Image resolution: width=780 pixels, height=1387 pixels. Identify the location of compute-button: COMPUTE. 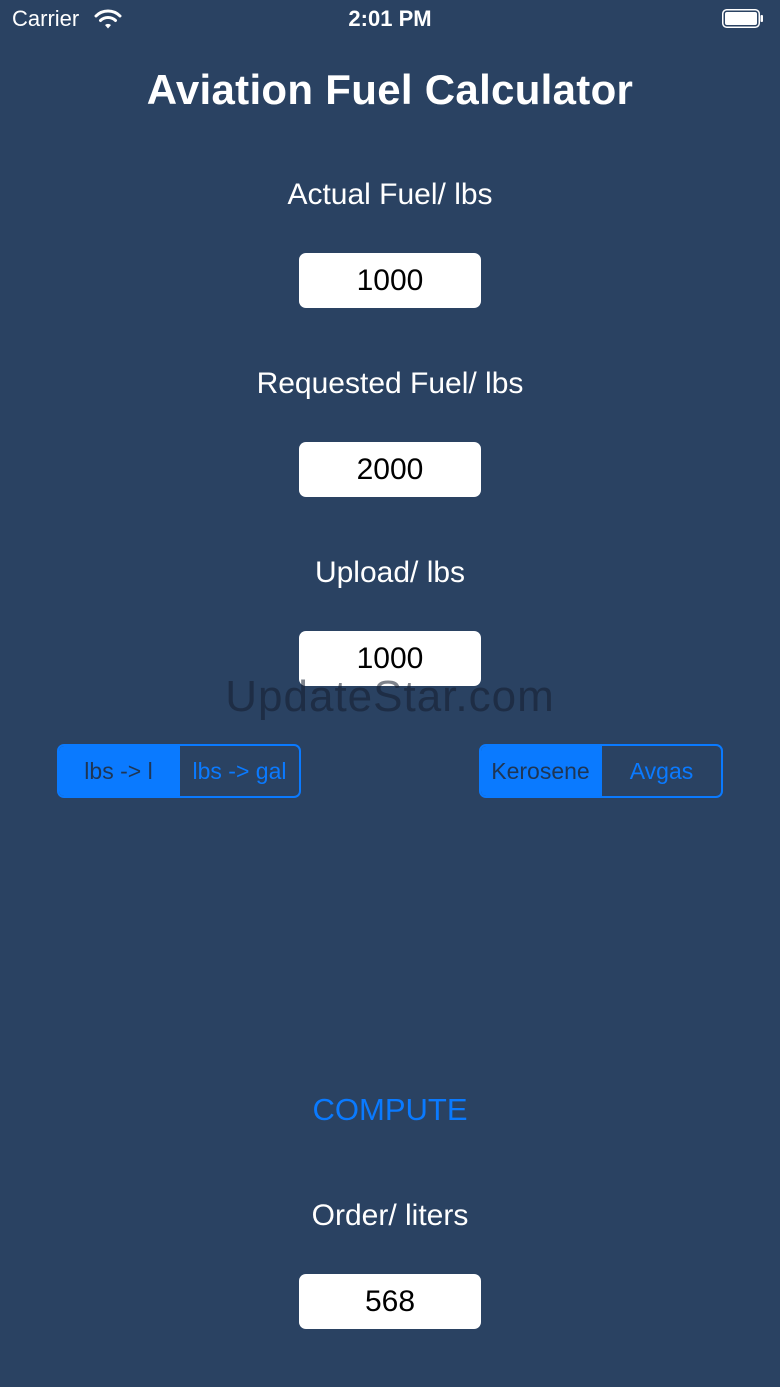
(390, 1110).